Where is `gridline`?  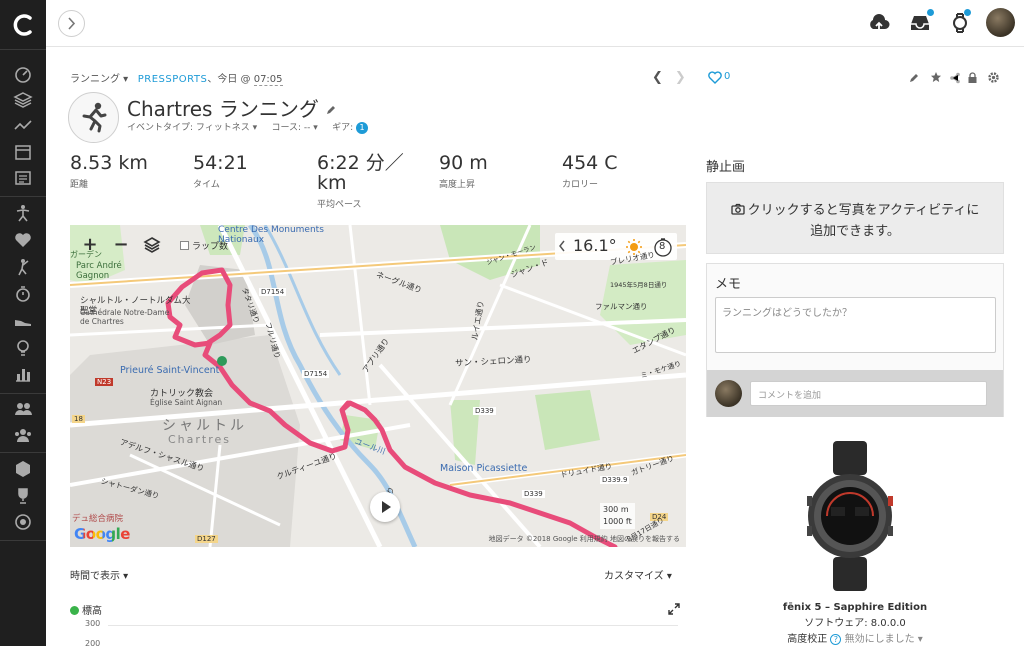 gridline is located at coordinates (393, 625).